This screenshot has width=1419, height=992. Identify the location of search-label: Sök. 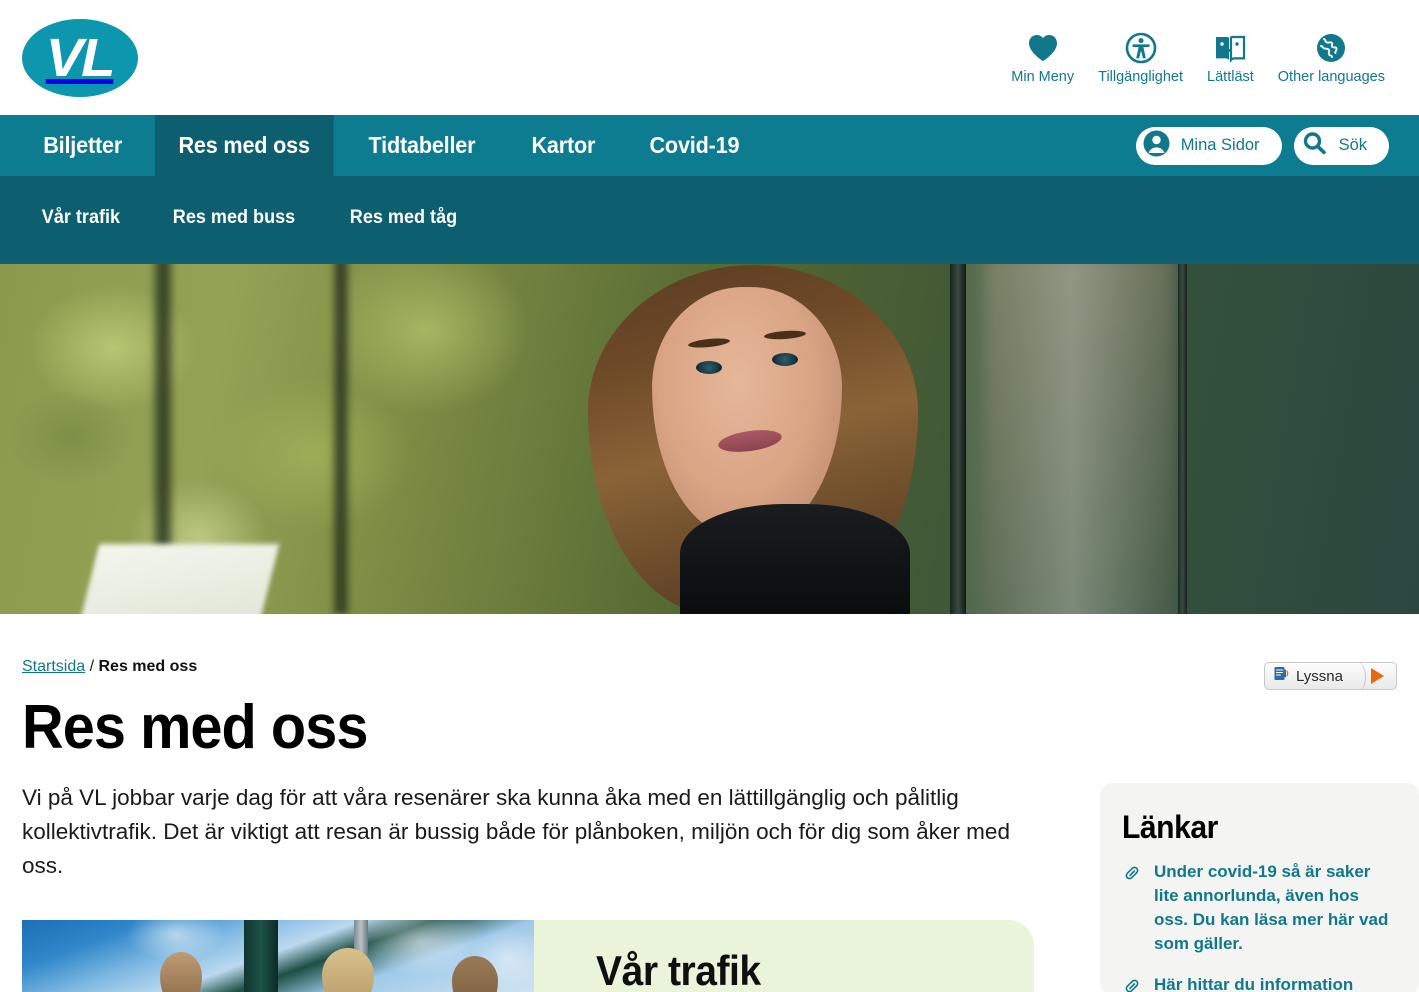
(1352, 145).